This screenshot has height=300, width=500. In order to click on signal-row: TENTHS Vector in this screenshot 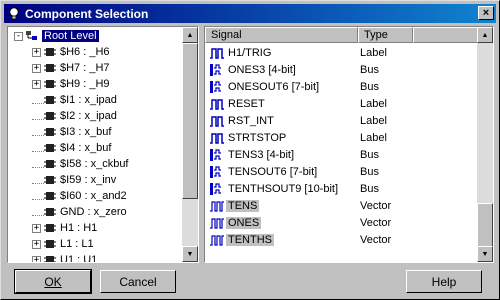, I will do `click(340, 239)`.